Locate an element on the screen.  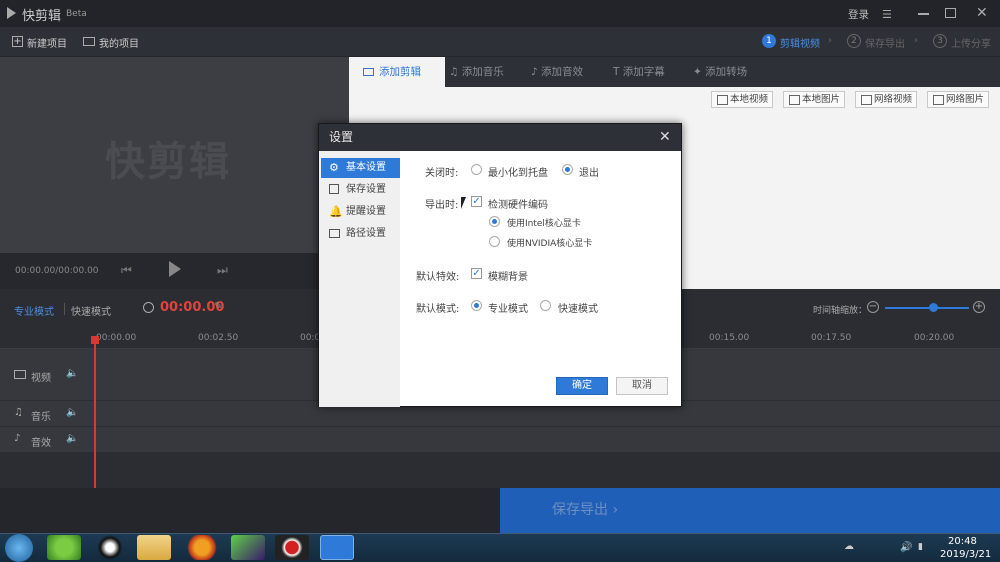
tab-add-subtitle: T 添加字幕 is located at coordinates (651, 72).